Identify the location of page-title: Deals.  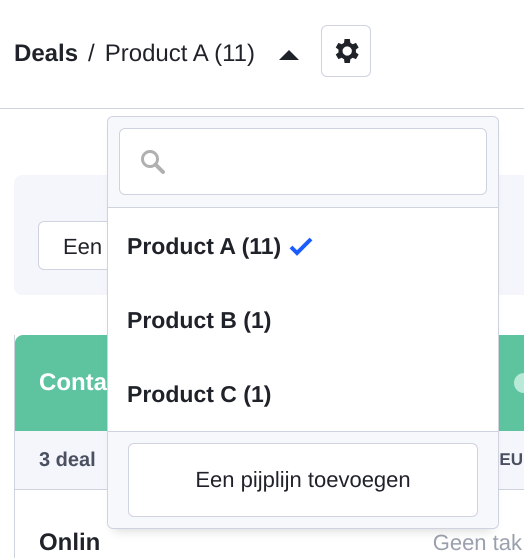
(46, 54).